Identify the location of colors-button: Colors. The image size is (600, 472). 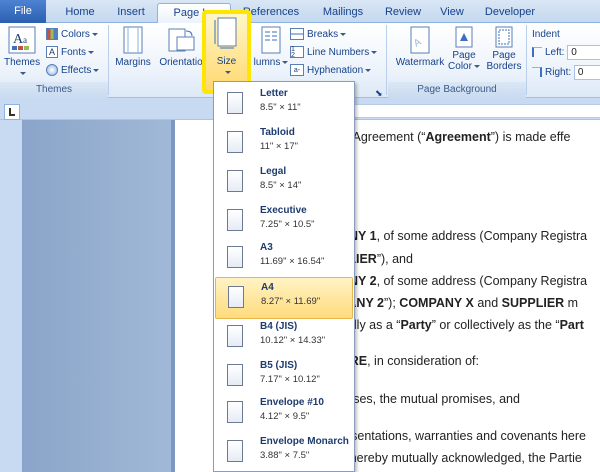
(72, 34).